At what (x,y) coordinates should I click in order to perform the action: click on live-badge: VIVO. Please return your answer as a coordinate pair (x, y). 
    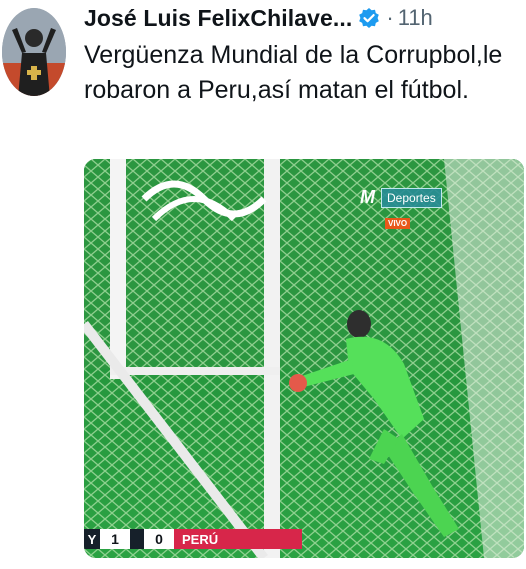
    Looking at the image, I should click on (398, 223).